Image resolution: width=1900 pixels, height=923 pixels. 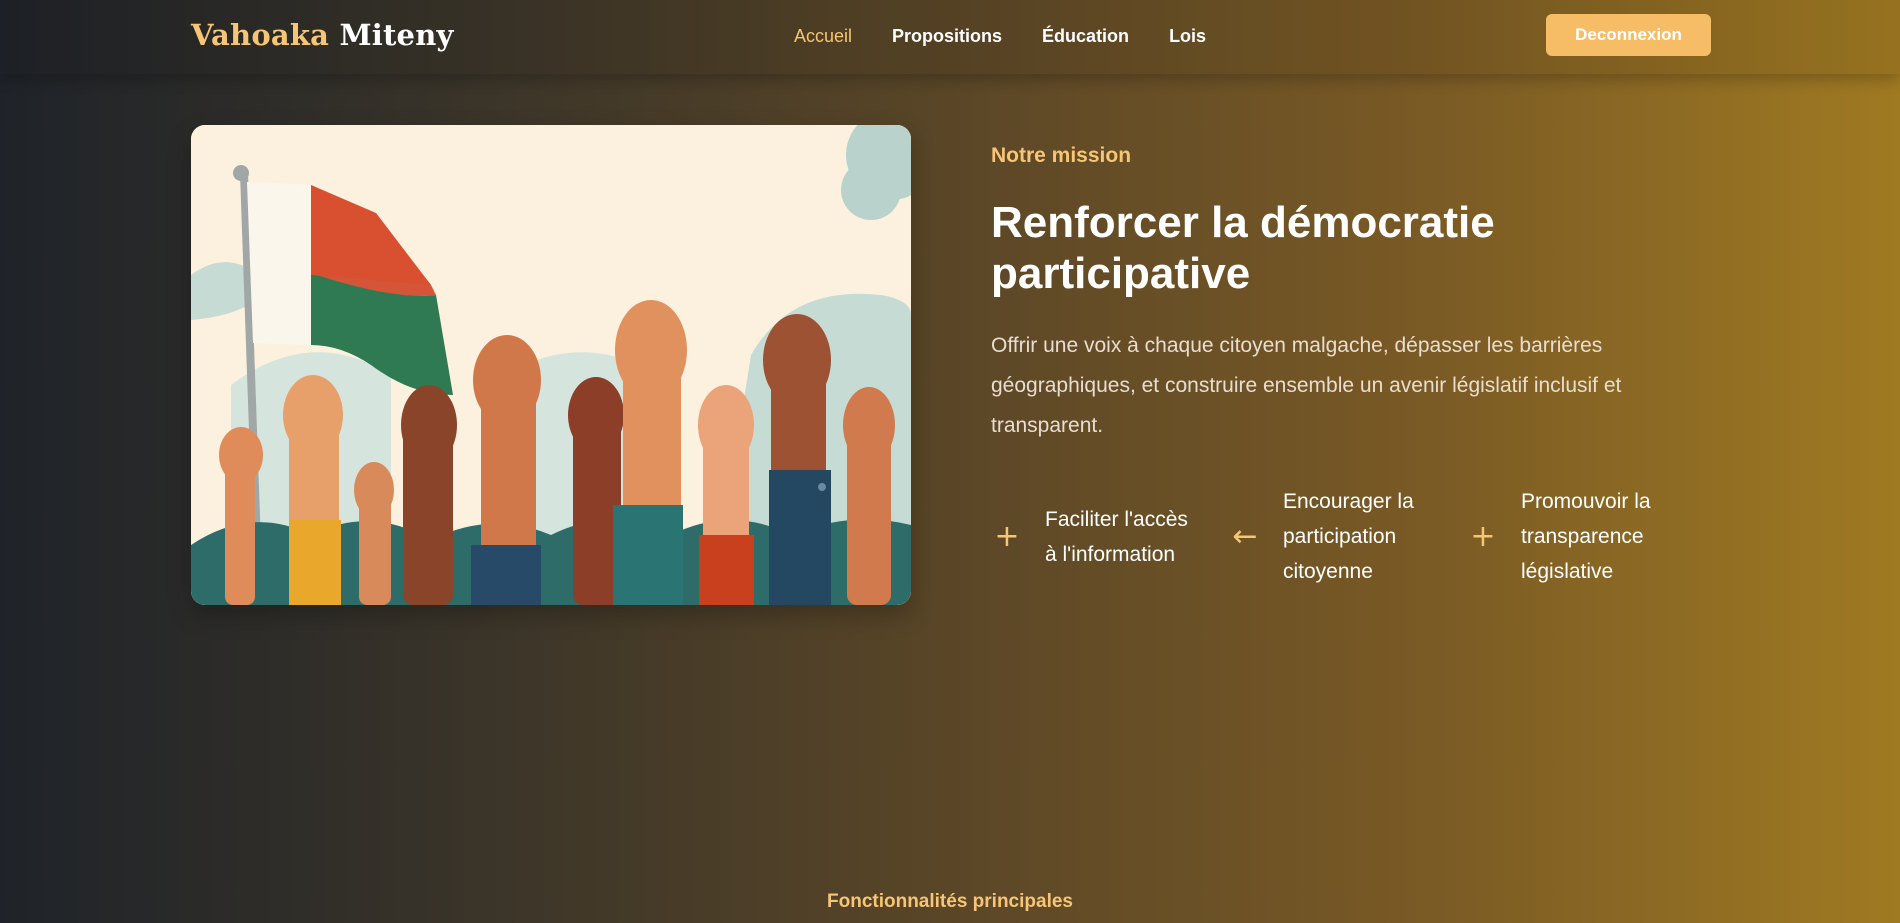 I want to click on feature-item: + Faciliter l'accès à l'information, so click(x=1093, y=536).